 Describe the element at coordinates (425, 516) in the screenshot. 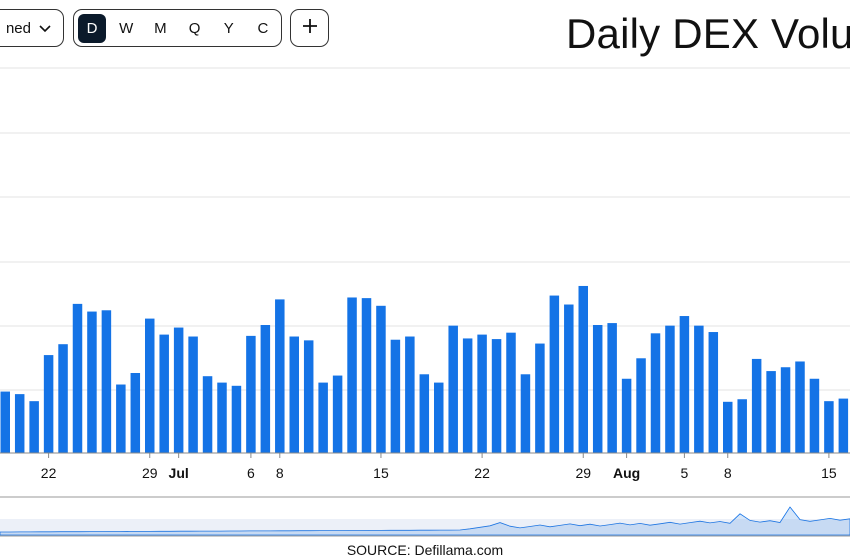

I see `range-navigator` at that location.